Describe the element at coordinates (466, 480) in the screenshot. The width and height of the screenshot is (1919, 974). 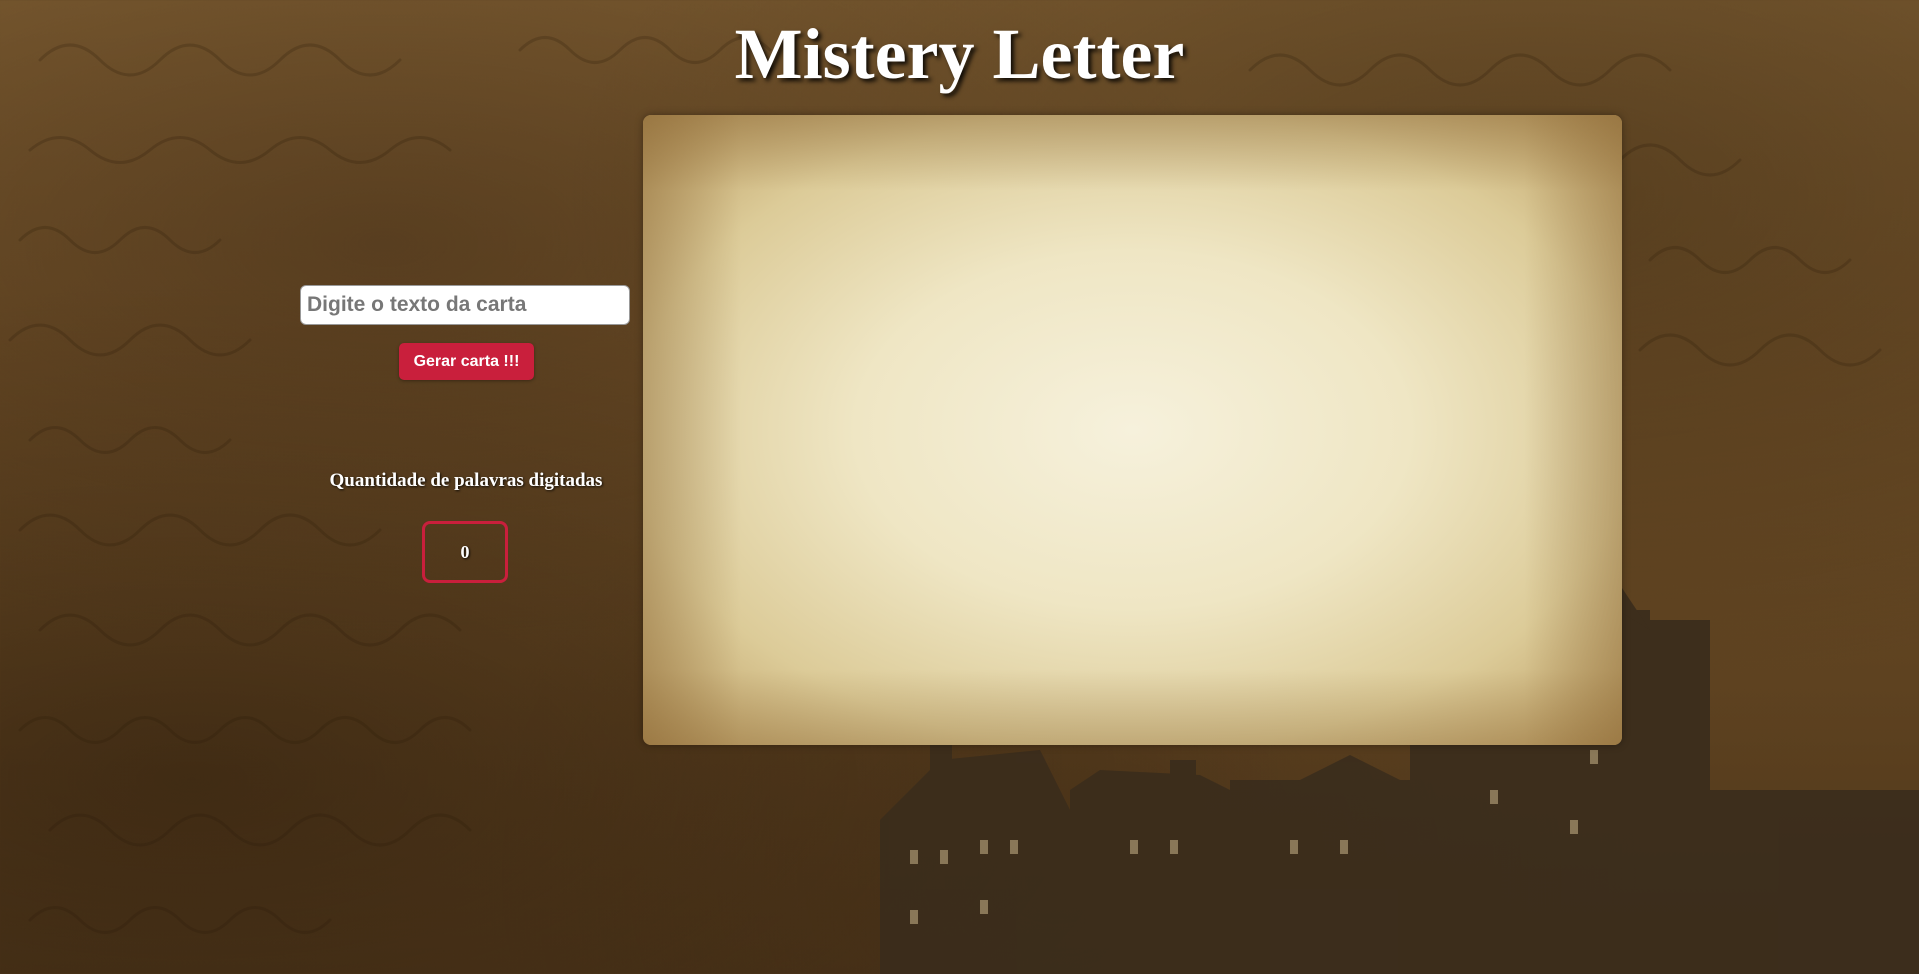
I see `word-count-label: Quantidade de palavras digitadas` at that location.